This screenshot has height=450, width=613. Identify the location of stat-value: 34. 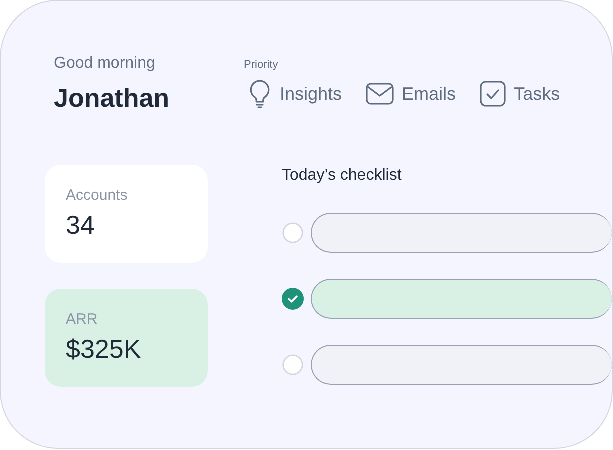
(81, 225).